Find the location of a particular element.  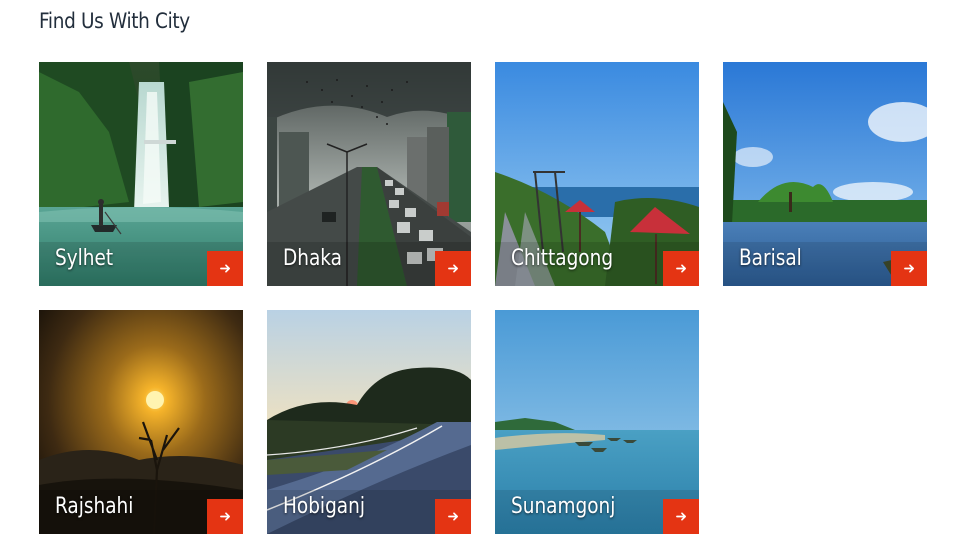

city-name: Barisal is located at coordinates (770, 258).